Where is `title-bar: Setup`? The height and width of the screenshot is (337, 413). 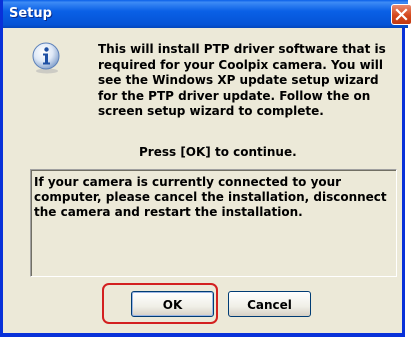
title-bar: Setup is located at coordinates (205, 14).